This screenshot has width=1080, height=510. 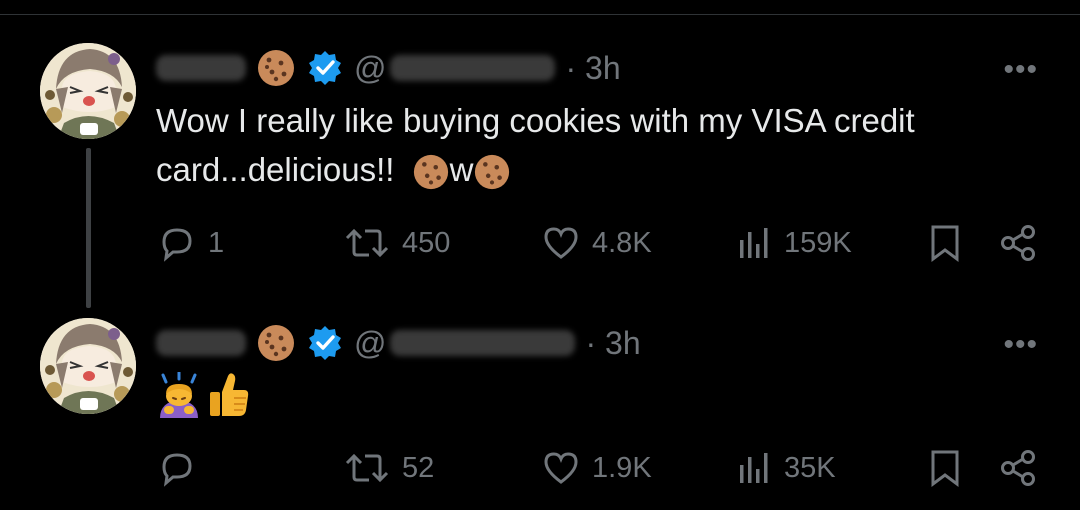 I want to click on reply-count: 1, so click(x=216, y=242).